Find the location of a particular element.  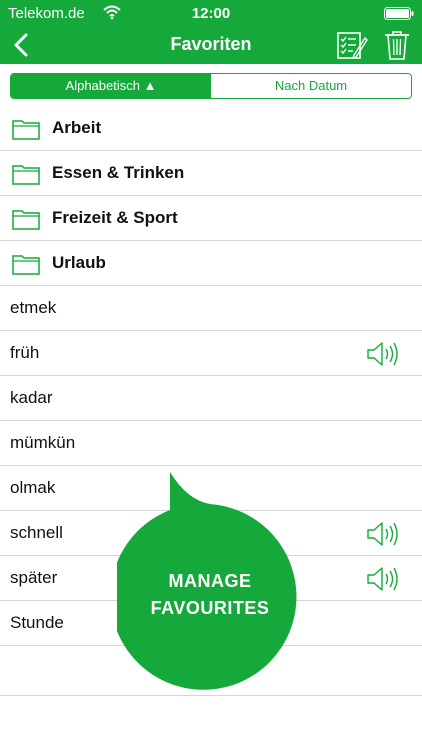

manage-label-line1: MANAGE is located at coordinates (210, 581).